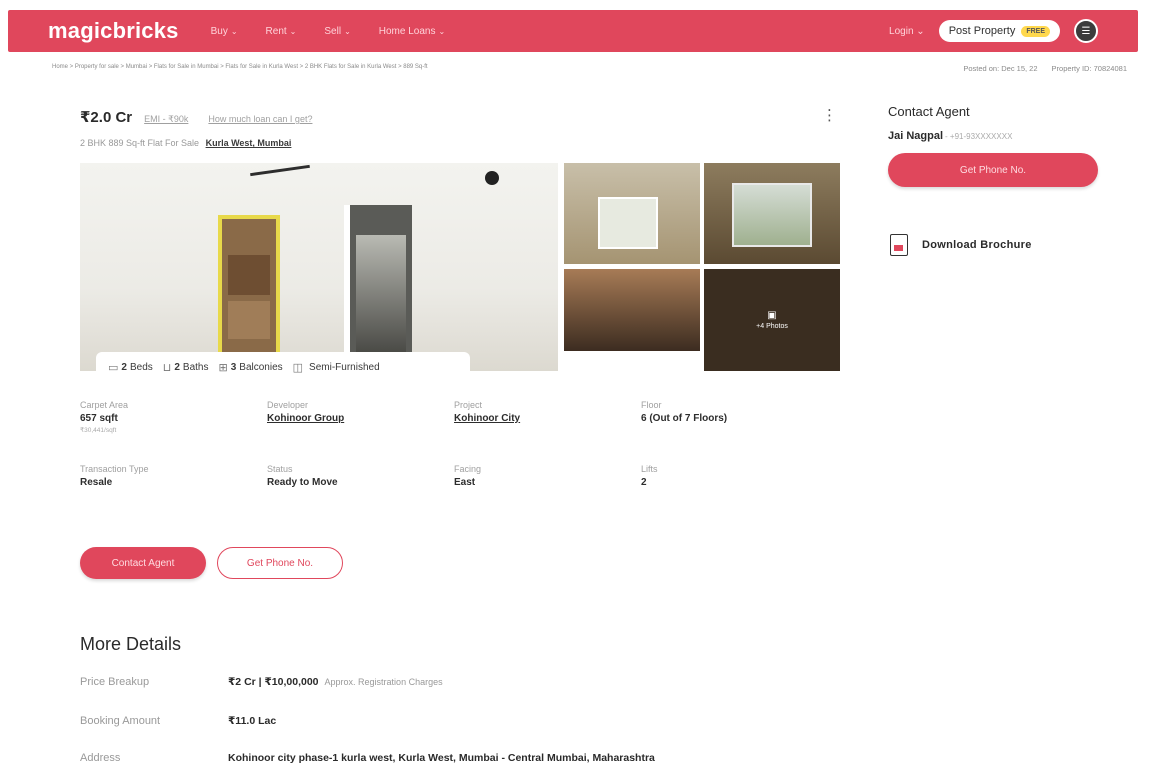 Image resolution: width=1153 pixels, height=778 pixels. I want to click on more-options-icon: ⋮, so click(829, 115).